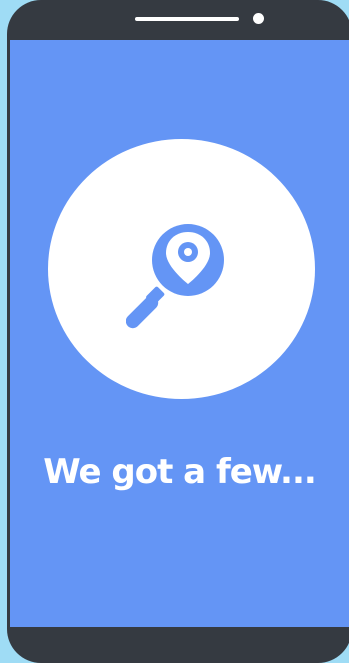 Image resolution: width=349 pixels, height=663 pixels. I want to click on front-camera, so click(258, 18).